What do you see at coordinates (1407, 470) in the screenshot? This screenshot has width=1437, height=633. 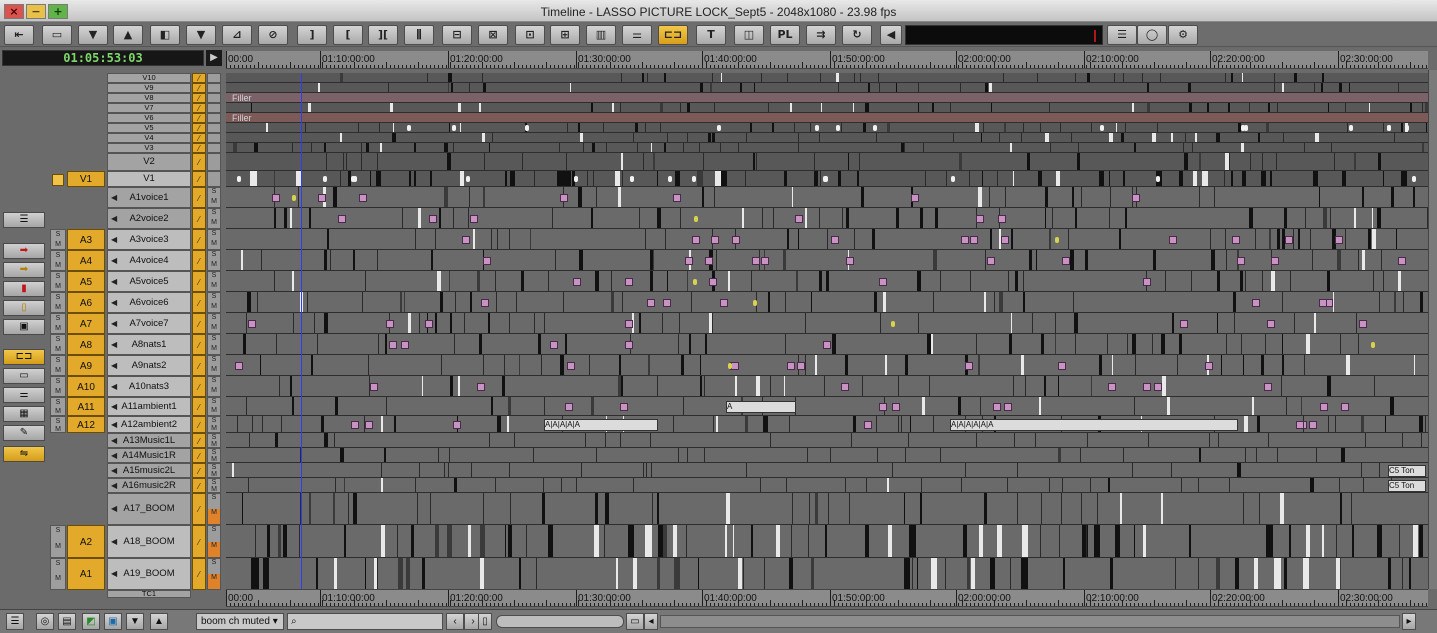 I see `clip-name: C5 Ton` at bounding box center [1407, 470].